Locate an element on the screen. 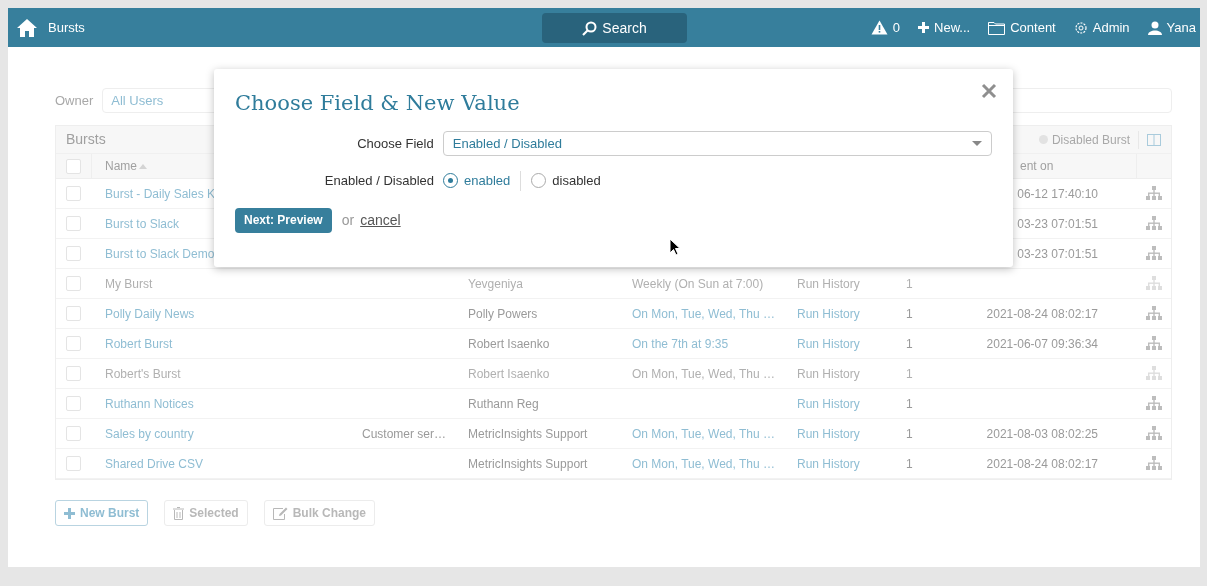  content-button: Content is located at coordinates (1022, 27).